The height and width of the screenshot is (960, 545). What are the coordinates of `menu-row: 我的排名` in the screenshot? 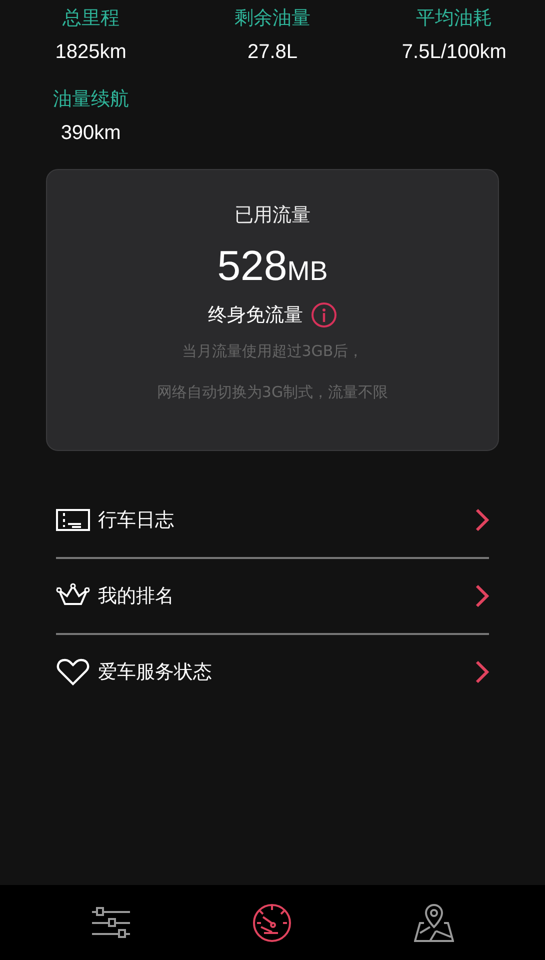 It's located at (272, 597).